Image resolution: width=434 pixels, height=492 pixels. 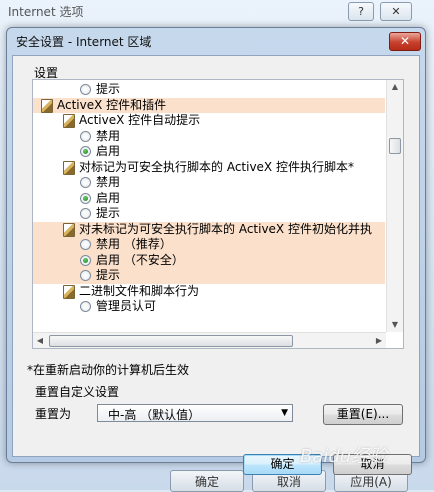 What do you see at coordinates (395, 146) in the screenshot?
I see `vertical-scroll-thumb` at bounding box center [395, 146].